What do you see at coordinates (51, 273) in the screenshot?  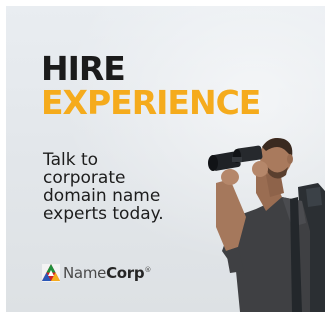 I see `namecorp-logo-icon` at bounding box center [51, 273].